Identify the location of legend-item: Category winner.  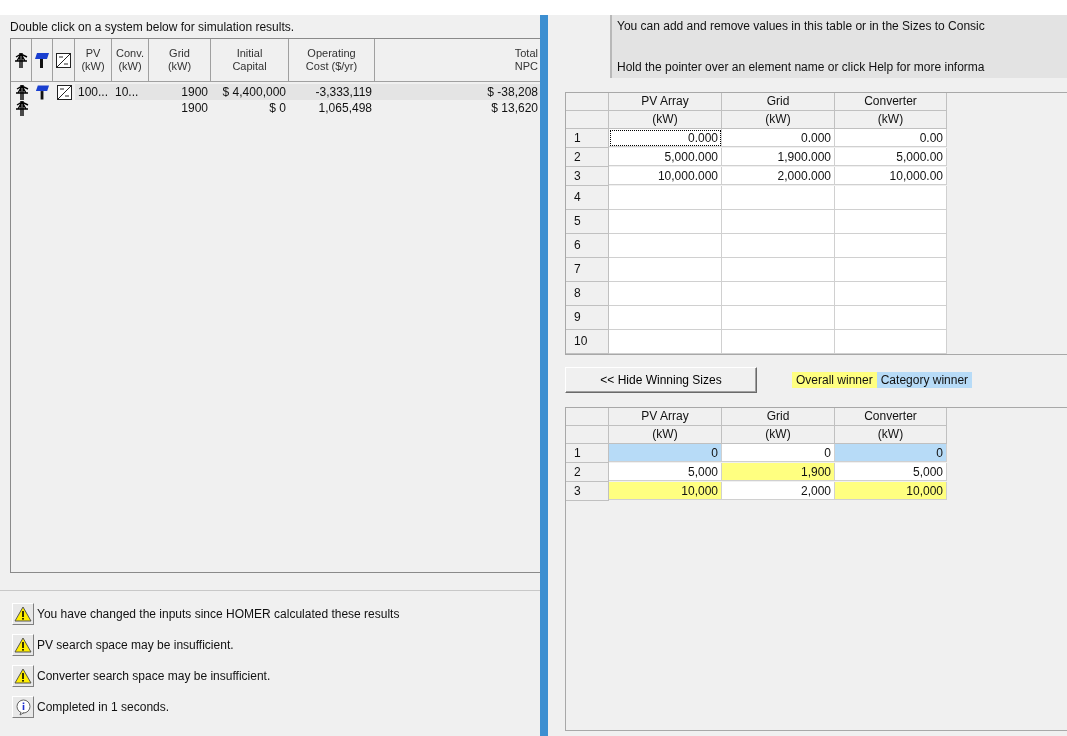
(924, 380).